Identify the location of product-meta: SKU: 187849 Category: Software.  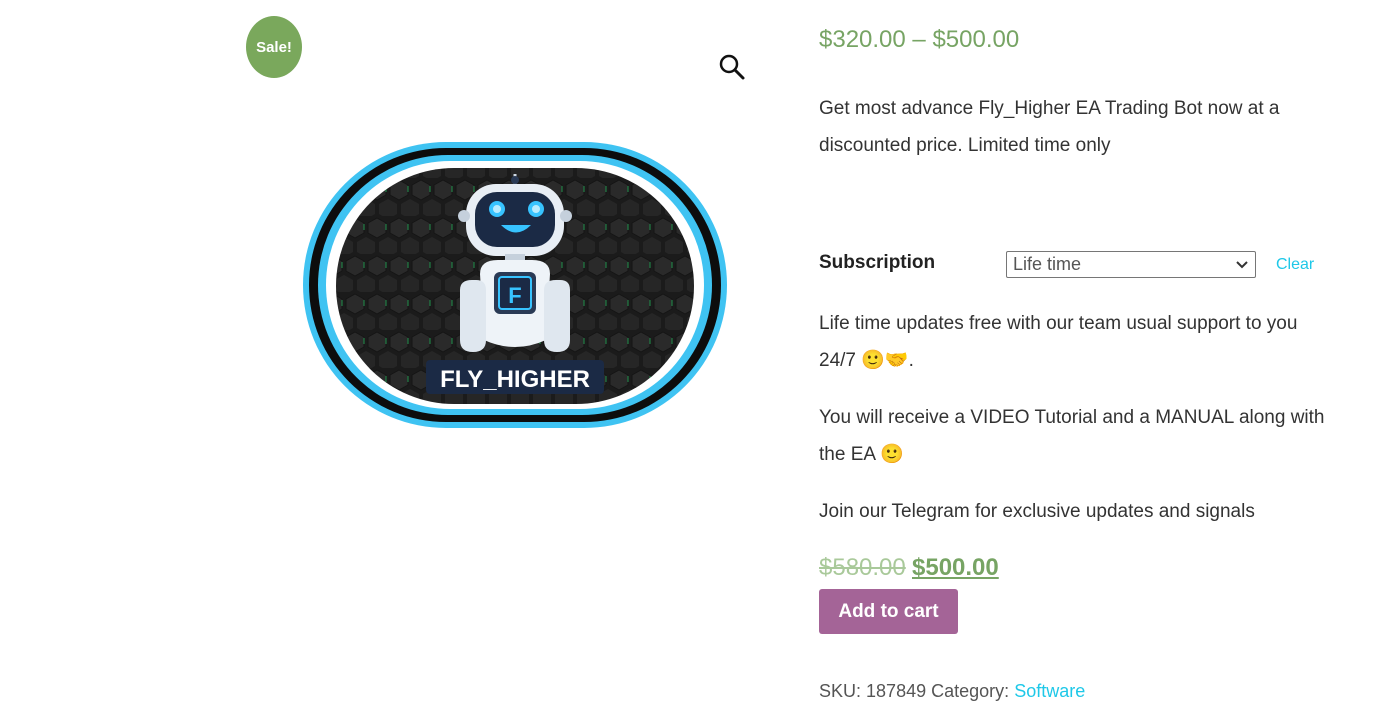
(952, 691).